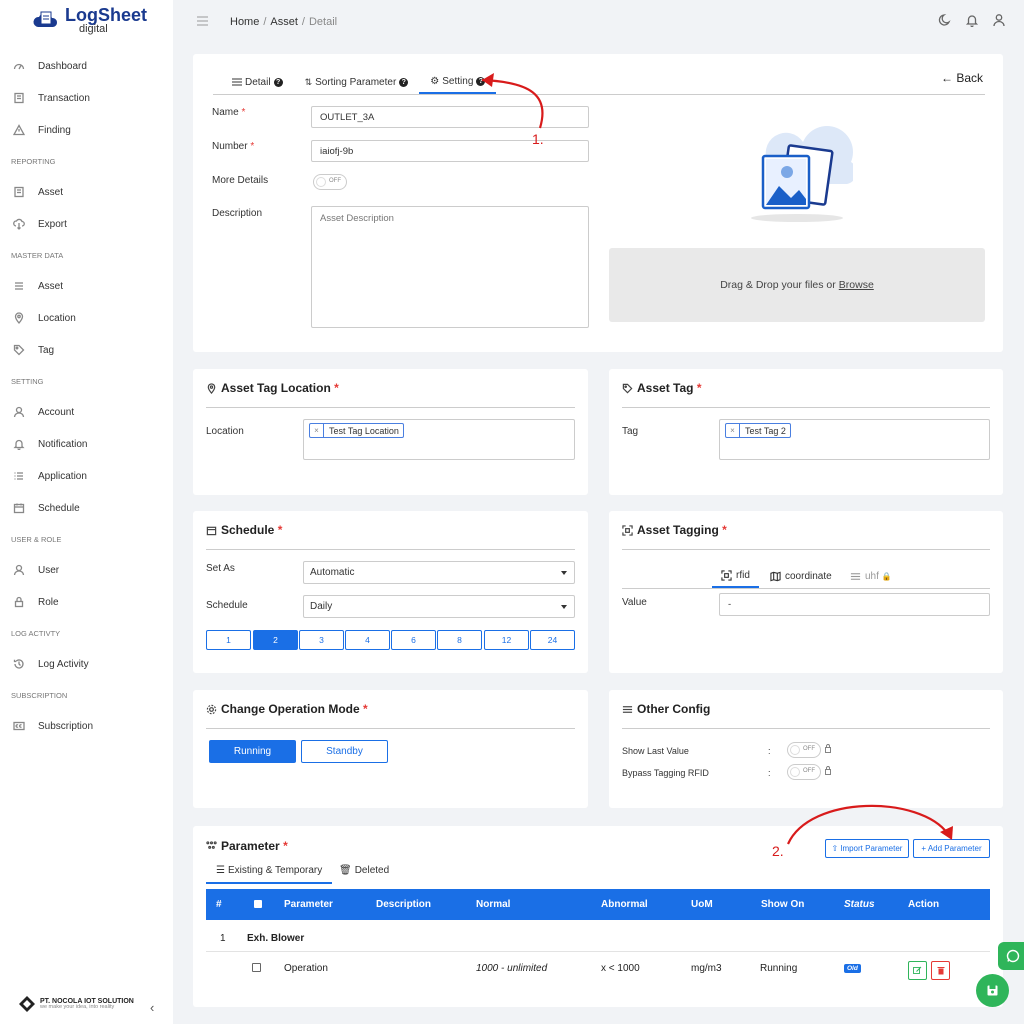 Image resolution: width=1024 pixels, height=1024 pixels. What do you see at coordinates (627, 388) in the screenshot?
I see `tag-icon` at bounding box center [627, 388].